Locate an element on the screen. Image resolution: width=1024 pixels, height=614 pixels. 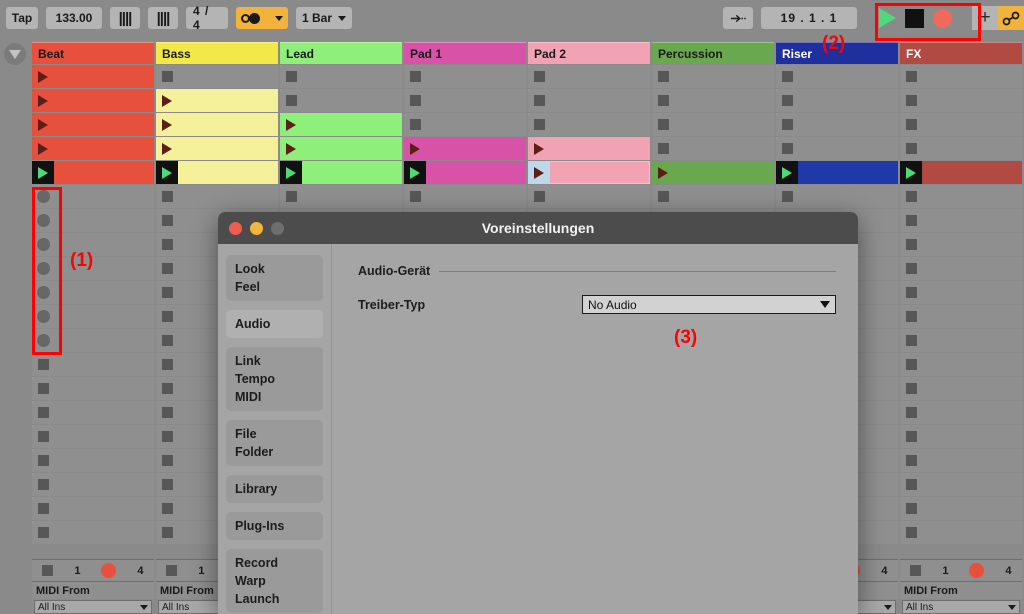
nudge-bars-icon: |||| is located at coordinates (163, 18).